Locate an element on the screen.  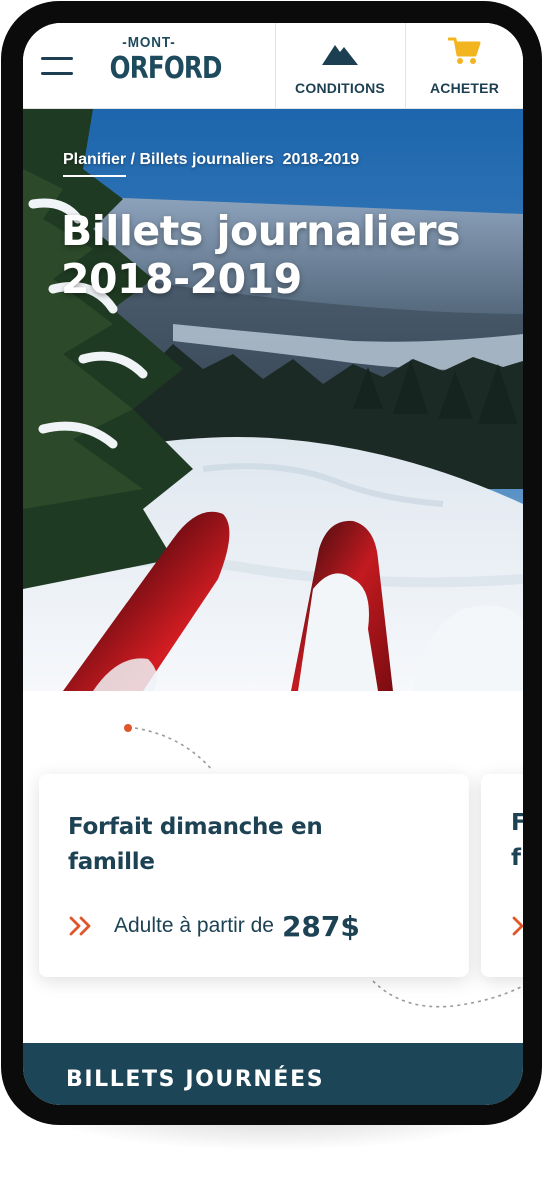
mont-orford-logo: -MONT- ORFORD is located at coordinates (162, 65).